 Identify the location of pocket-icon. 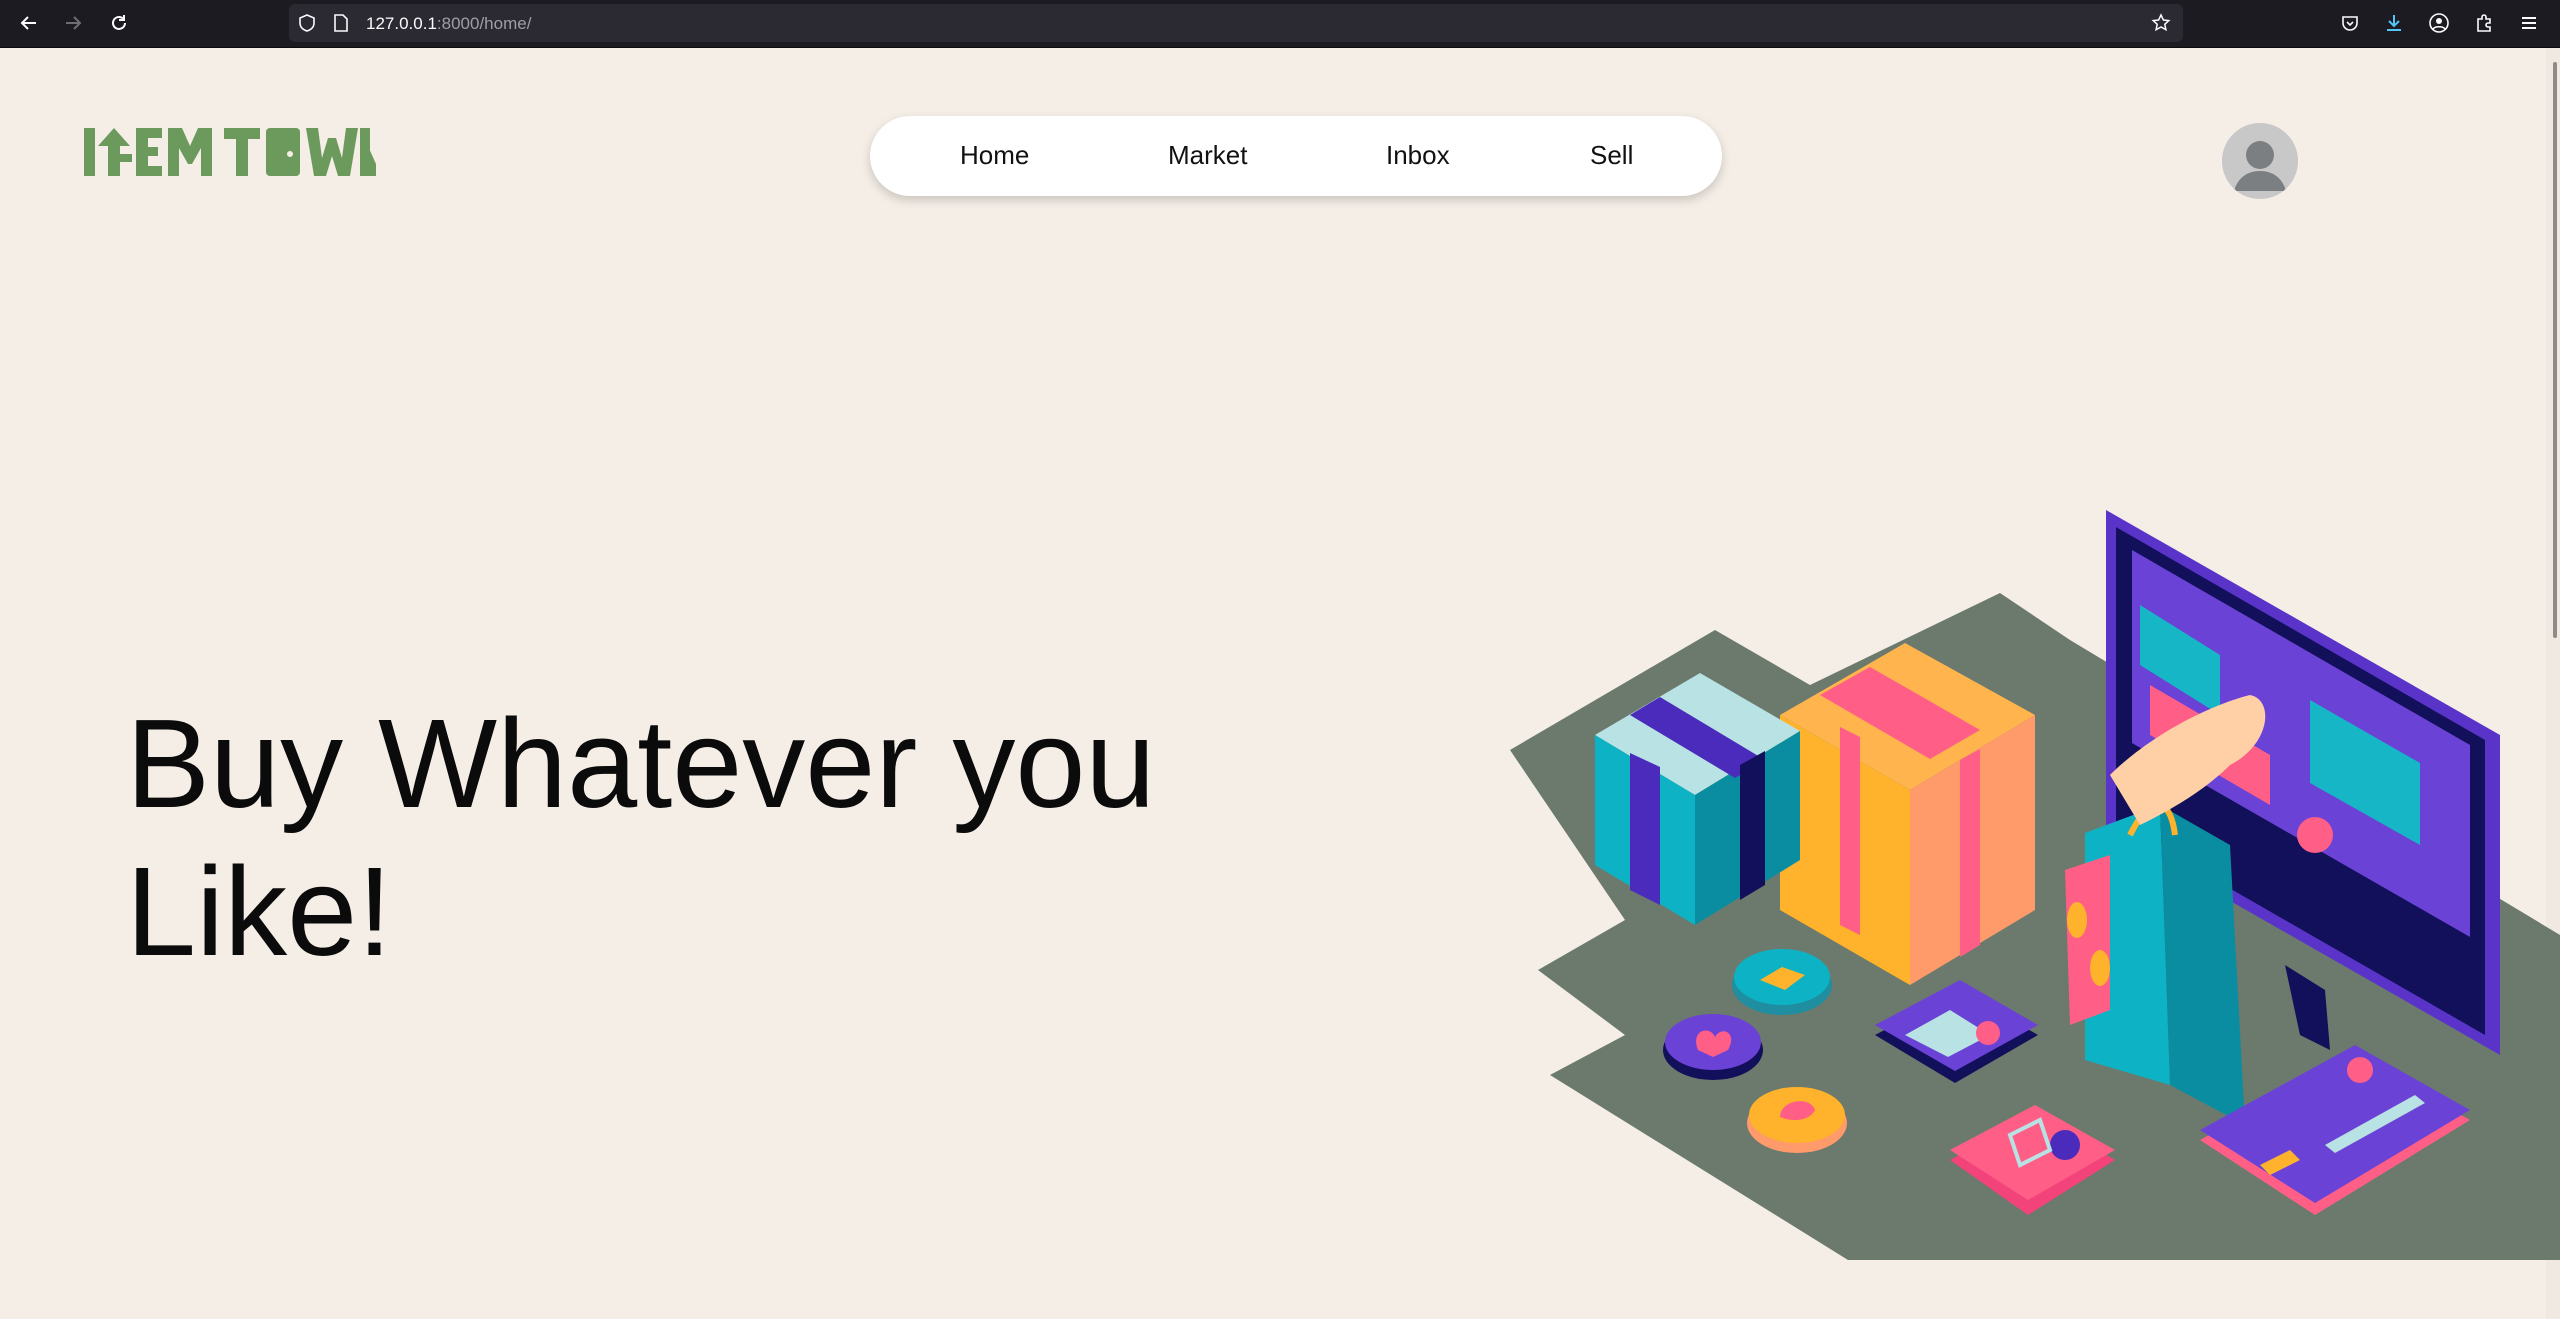
(2350, 23).